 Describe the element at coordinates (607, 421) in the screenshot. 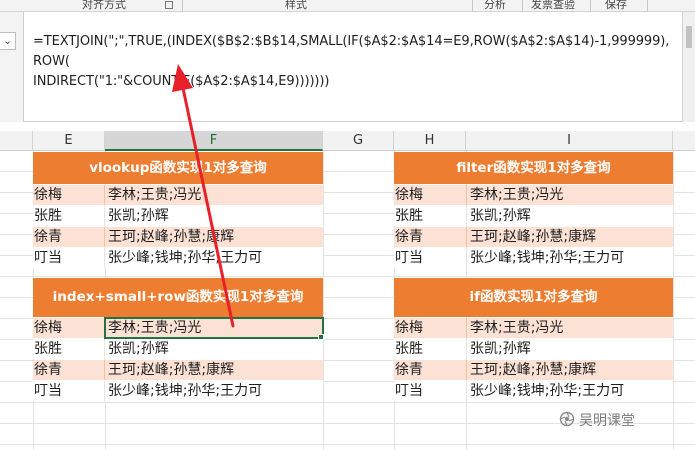

I see `watermark-text: 吴明课堂` at that location.